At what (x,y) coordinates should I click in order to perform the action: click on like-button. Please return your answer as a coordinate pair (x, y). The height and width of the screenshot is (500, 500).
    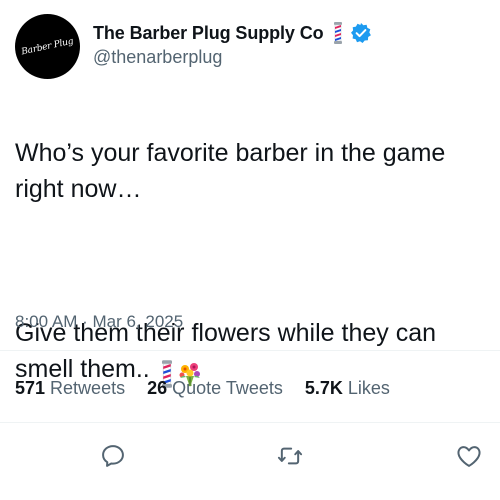
    Looking at the image, I should click on (469, 456).